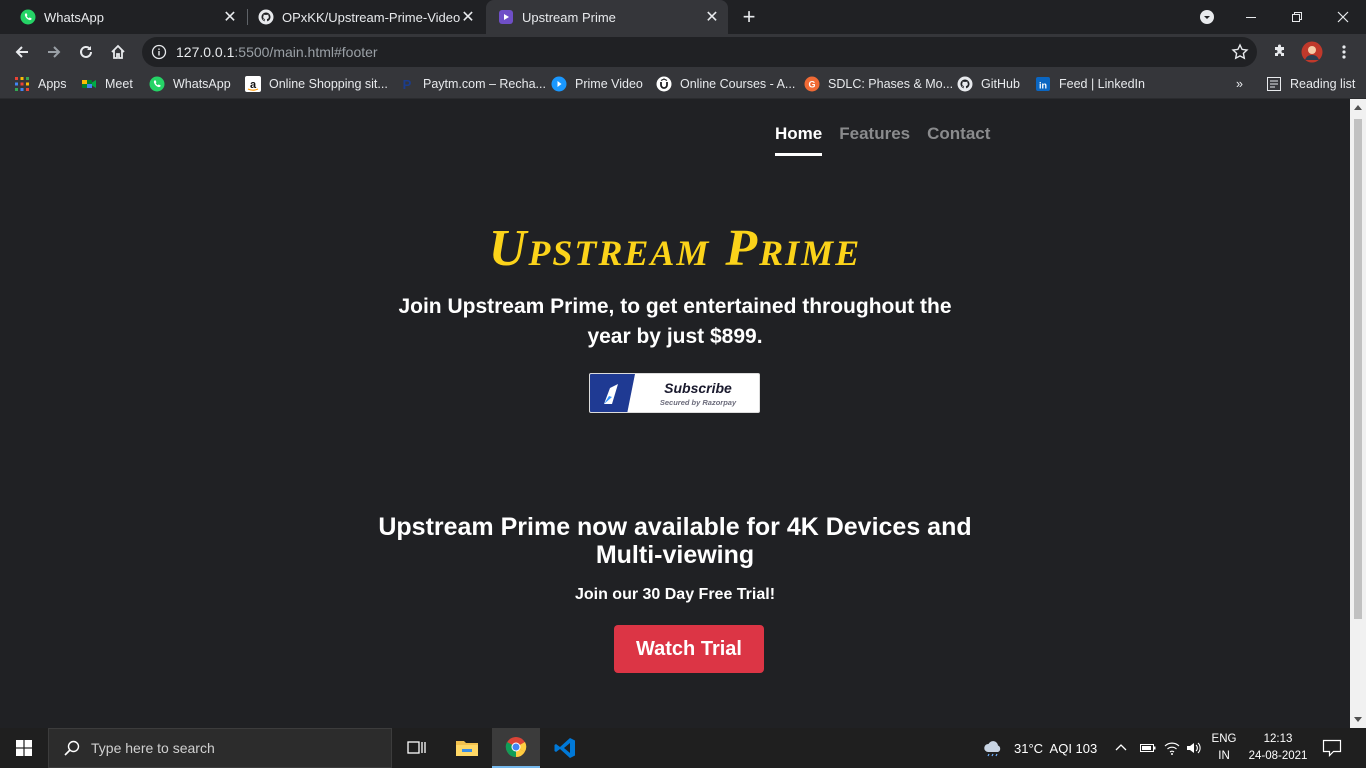 The height and width of the screenshot is (768, 1366). What do you see at coordinates (89, 84) in the screenshot?
I see `meet-icon` at bounding box center [89, 84].